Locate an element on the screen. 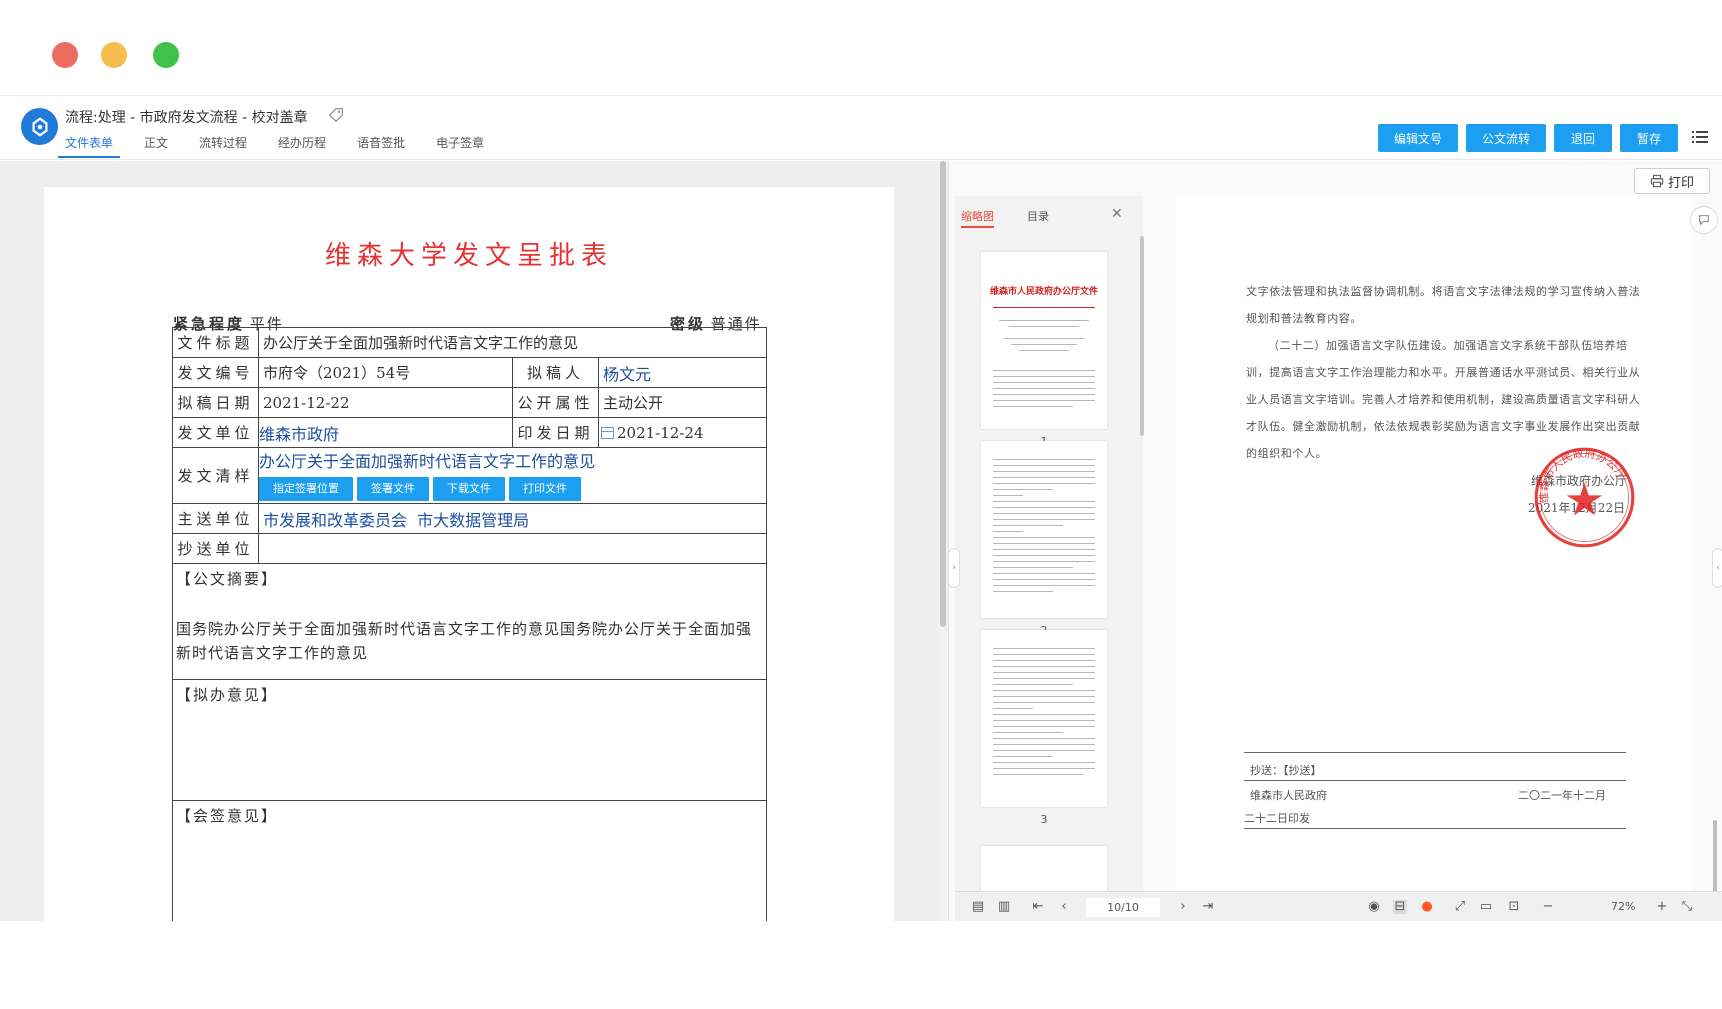 The image size is (1722, 1009). cc-unit-label: 抄送单位 is located at coordinates (215, 548).